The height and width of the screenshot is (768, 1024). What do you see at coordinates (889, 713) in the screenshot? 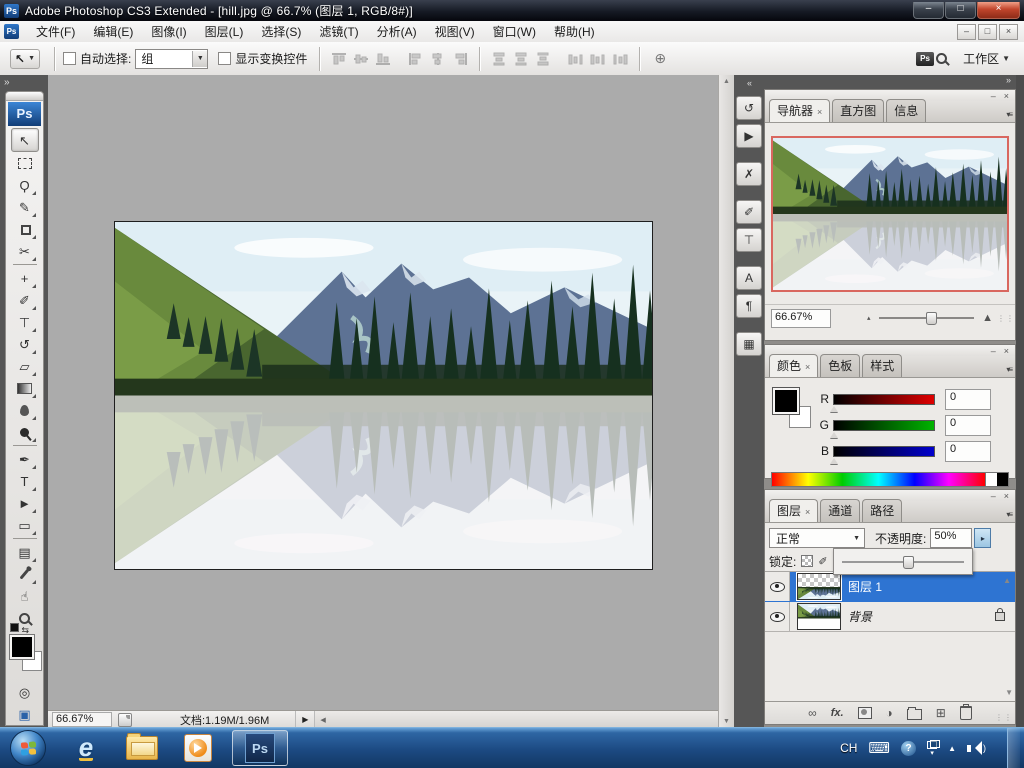
I see `adjustment-layer-icon: ◑` at bounding box center [889, 713].